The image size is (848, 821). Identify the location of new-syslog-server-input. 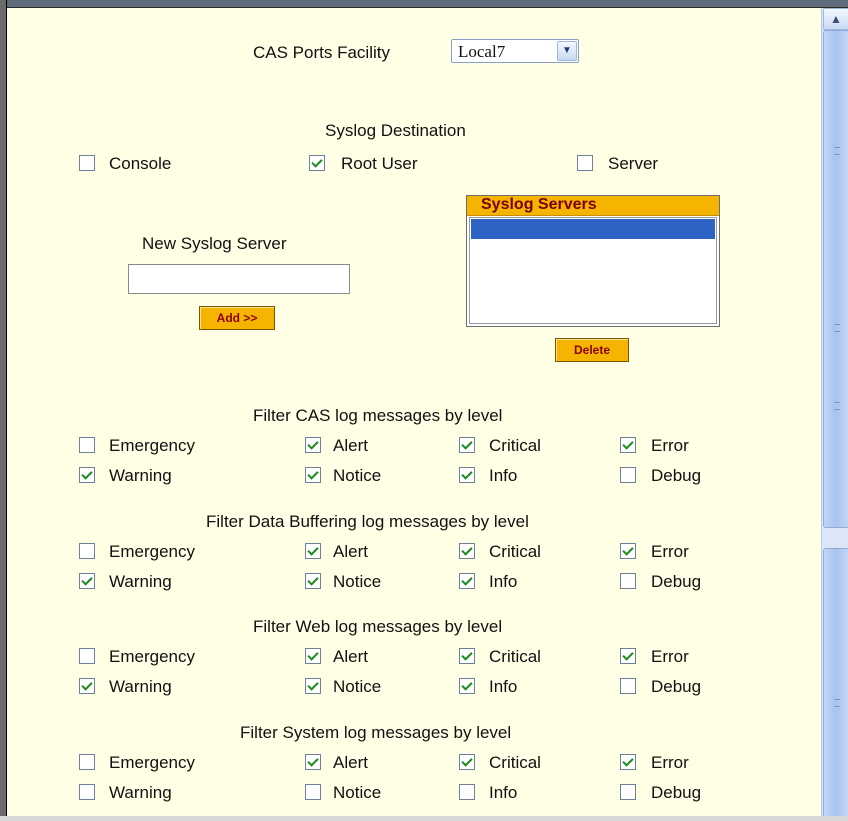
(239, 279).